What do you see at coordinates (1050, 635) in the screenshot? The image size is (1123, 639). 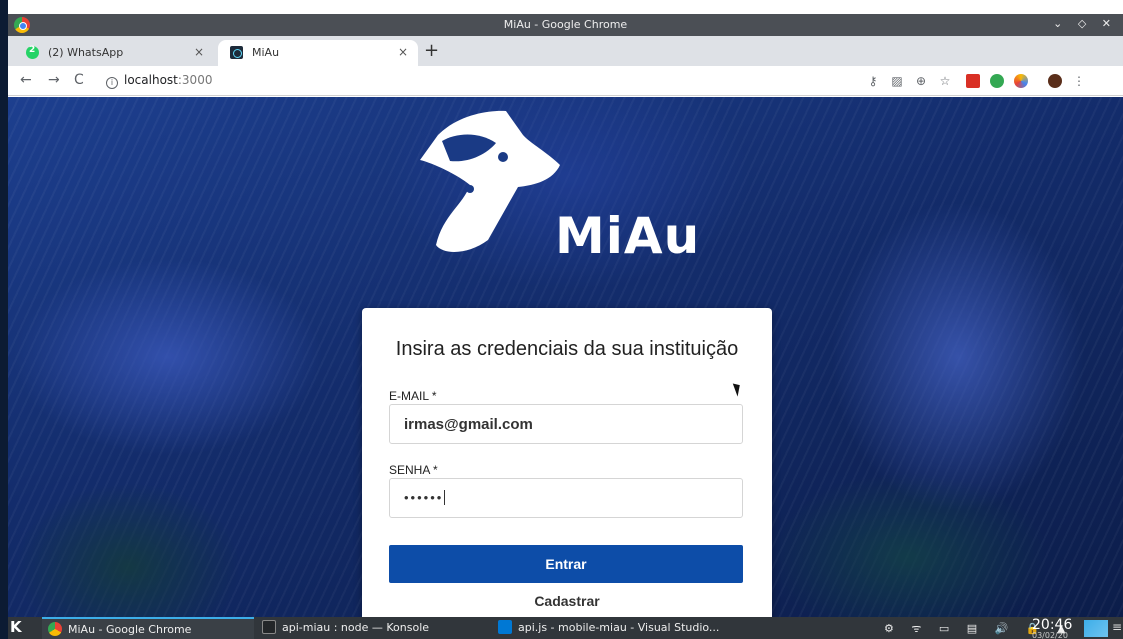 I see `date: 03/02/20` at bounding box center [1050, 635].